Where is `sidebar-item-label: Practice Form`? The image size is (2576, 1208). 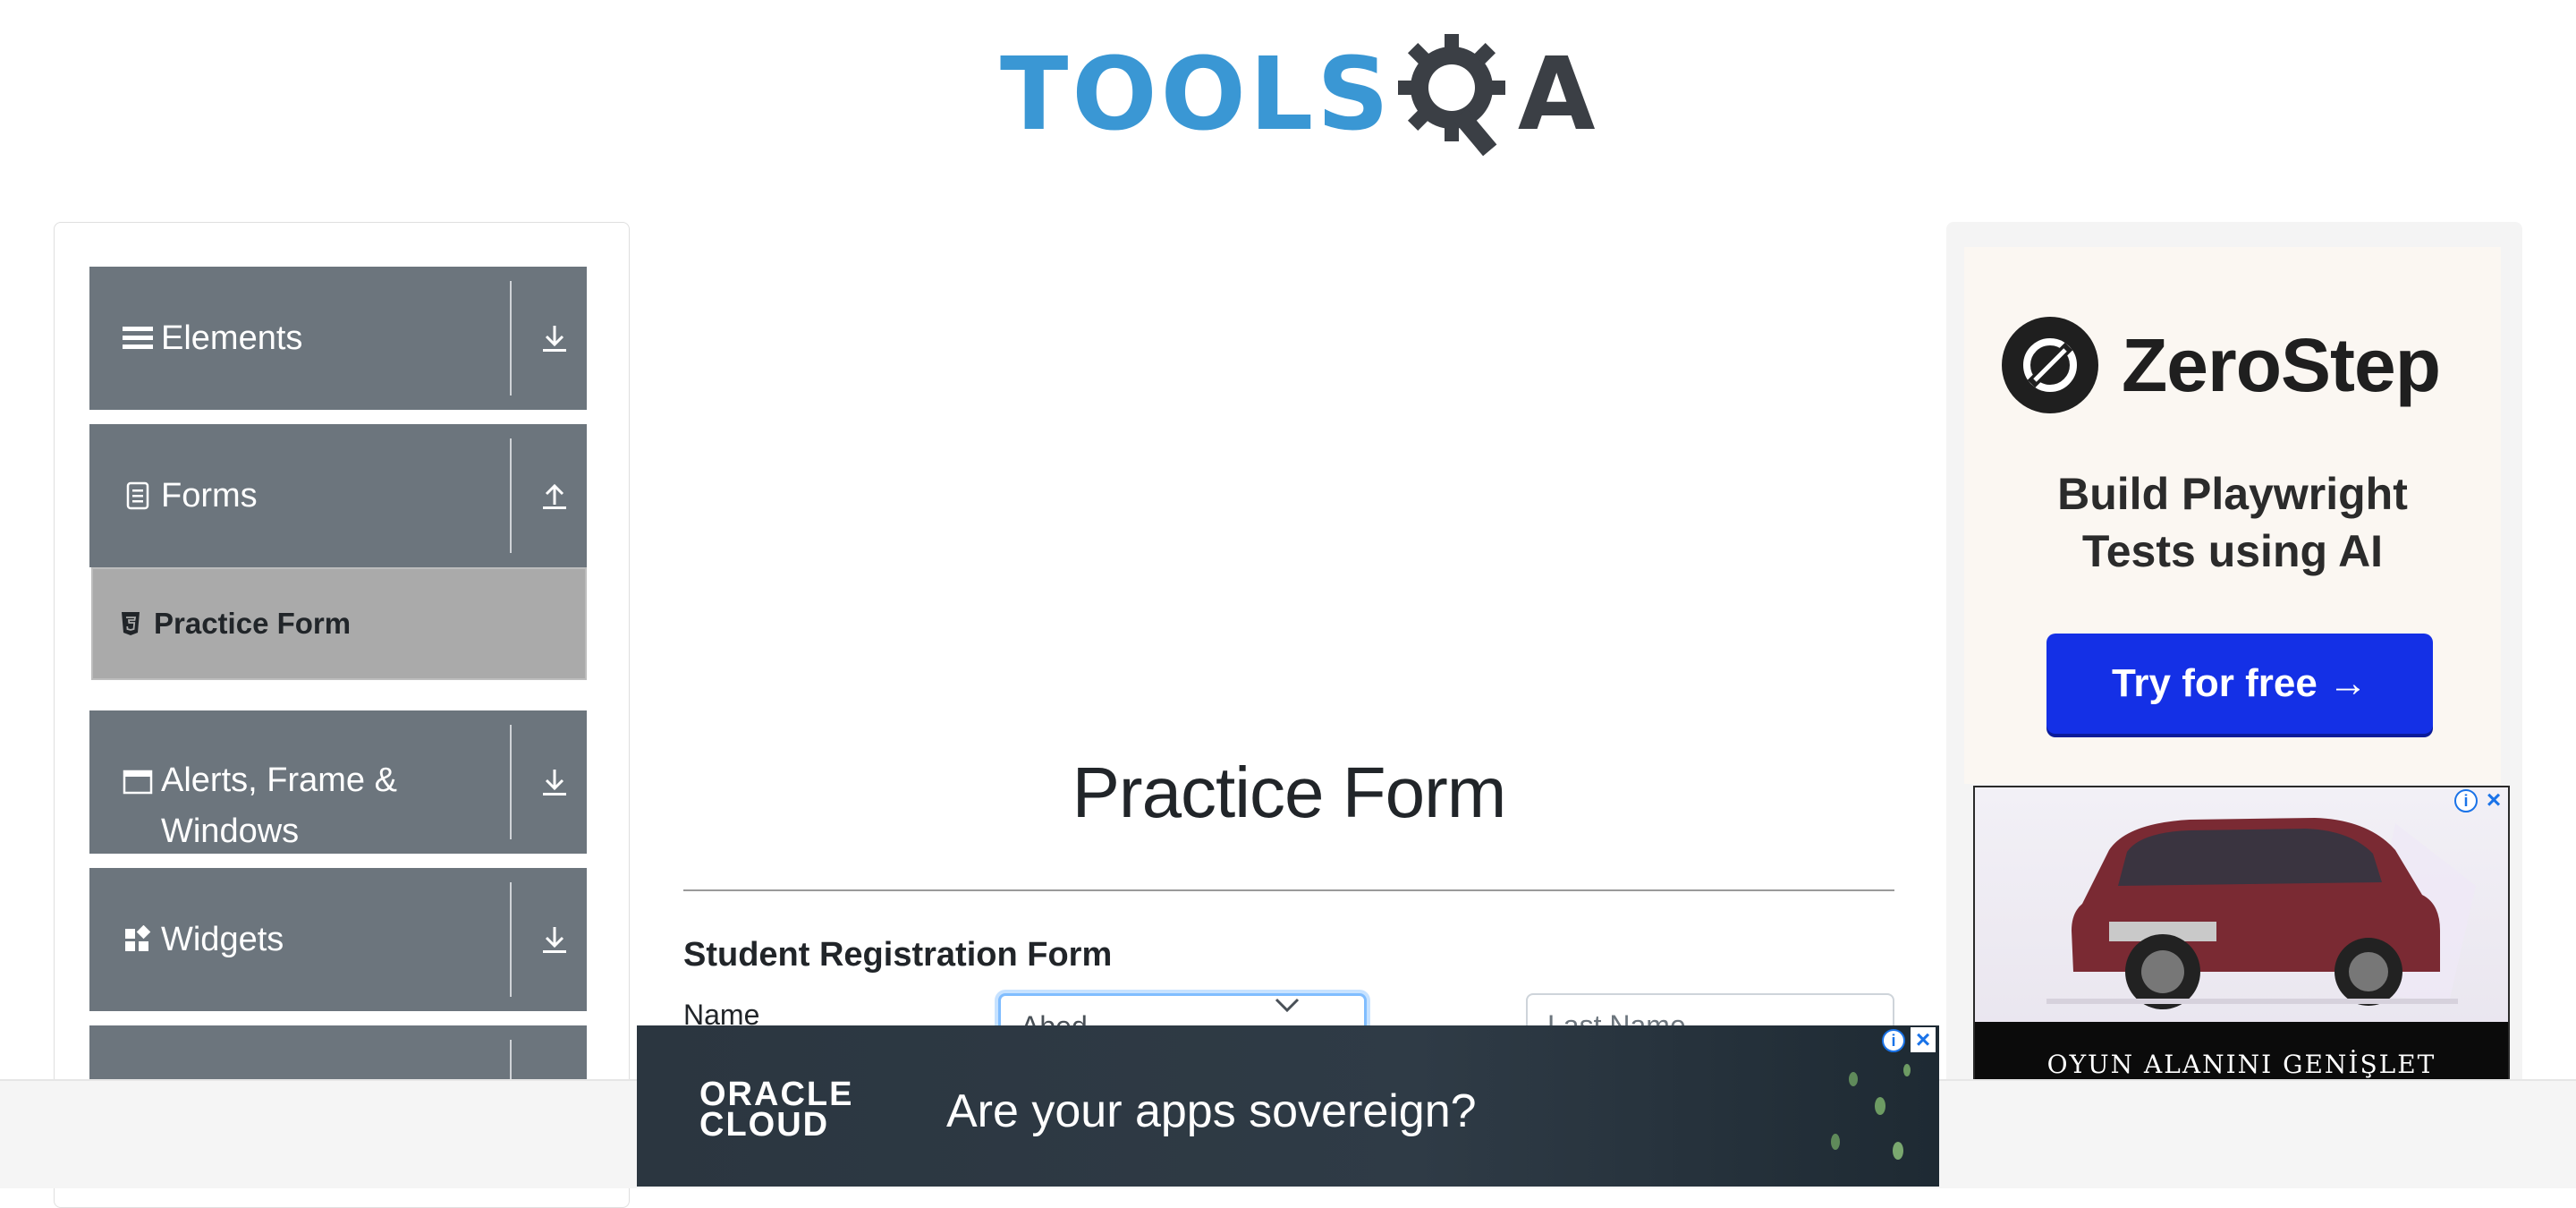 sidebar-item-label: Practice Form is located at coordinates (253, 623).